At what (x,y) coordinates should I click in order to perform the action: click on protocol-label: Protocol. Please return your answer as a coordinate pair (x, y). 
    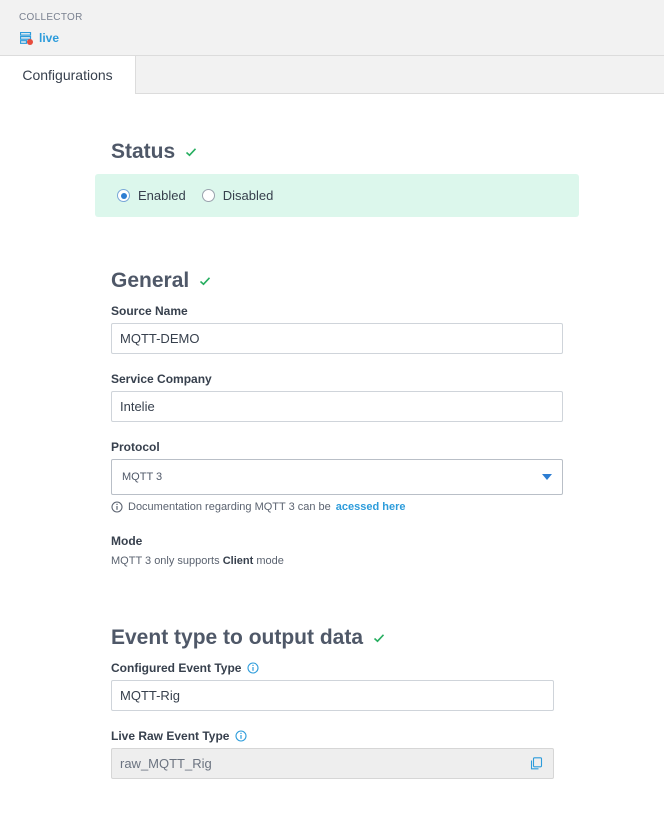
    Looking at the image, I should click on (135, 447).